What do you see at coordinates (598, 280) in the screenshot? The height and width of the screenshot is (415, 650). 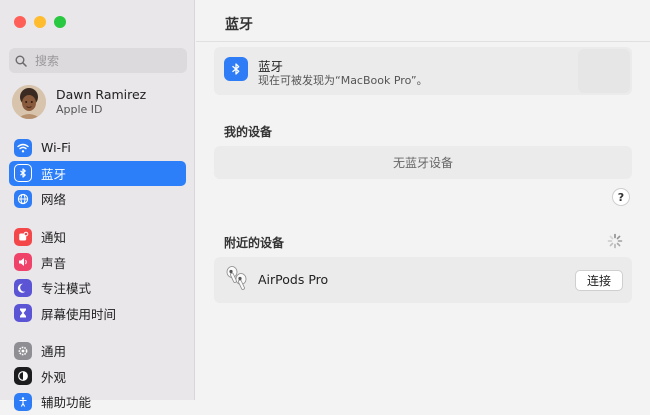 I see `connect-button: 连接` at bounding box center [598, 280].